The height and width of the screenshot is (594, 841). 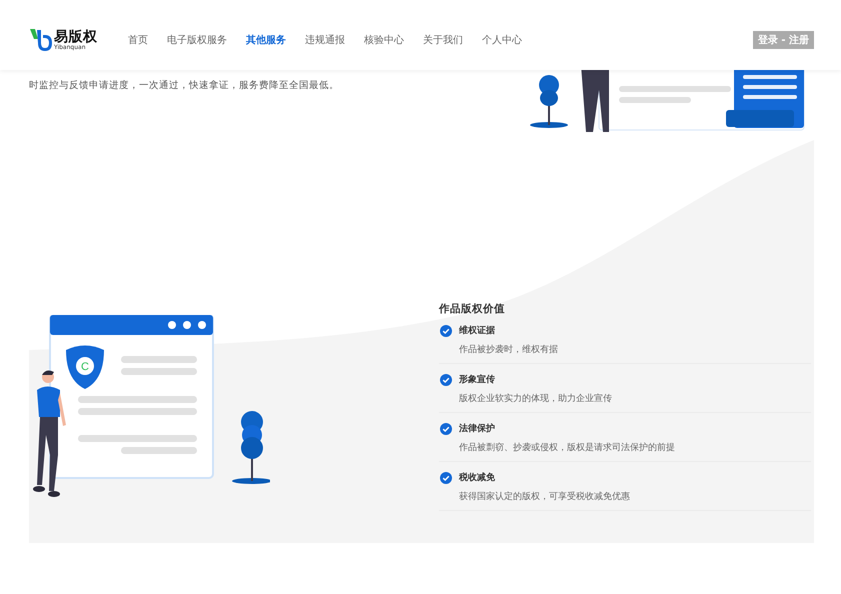 What do you see at coordinates (138, 40) in the screenshot?
I see `nav-link: 首页` at bounding box center [138, 40].